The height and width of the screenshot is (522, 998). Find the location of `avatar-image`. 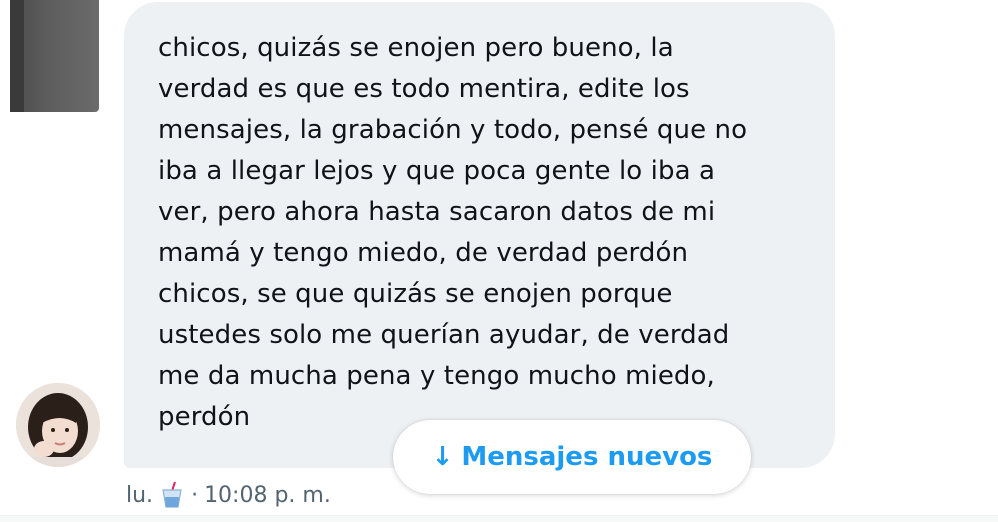

avatar-image is located at coordinates (58, 425).